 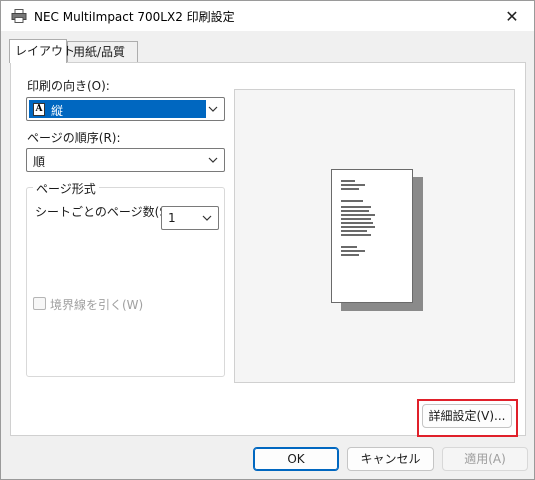 What do you see at coordinates (467, 418) in the screenshot?
I see `highlight-box` at bounding box center [467, 418].